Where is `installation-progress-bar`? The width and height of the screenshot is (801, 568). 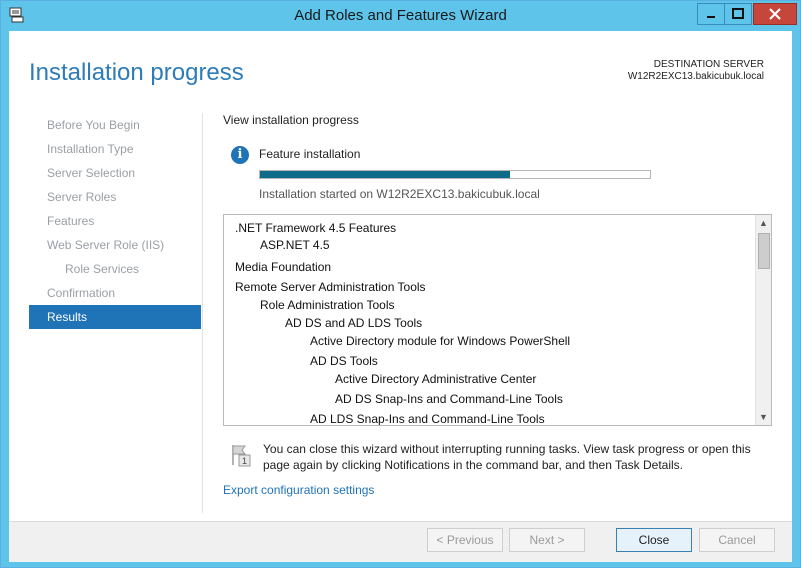 installation-progress-bar is located at coordinates (455, 174).